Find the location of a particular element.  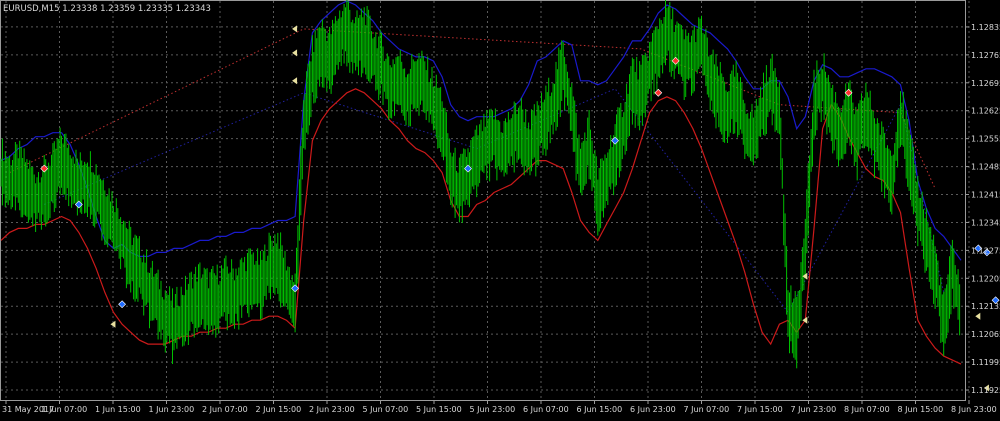

y-tick-label: 1.12555 is located at coordinates (985, 139).